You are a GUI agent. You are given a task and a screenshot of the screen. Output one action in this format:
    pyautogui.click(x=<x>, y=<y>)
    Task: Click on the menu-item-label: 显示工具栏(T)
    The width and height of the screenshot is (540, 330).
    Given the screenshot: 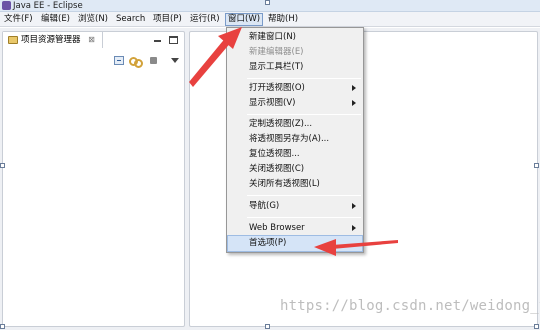 What is the action you would take?
    pyautogui.click(x=276, y=67)
    